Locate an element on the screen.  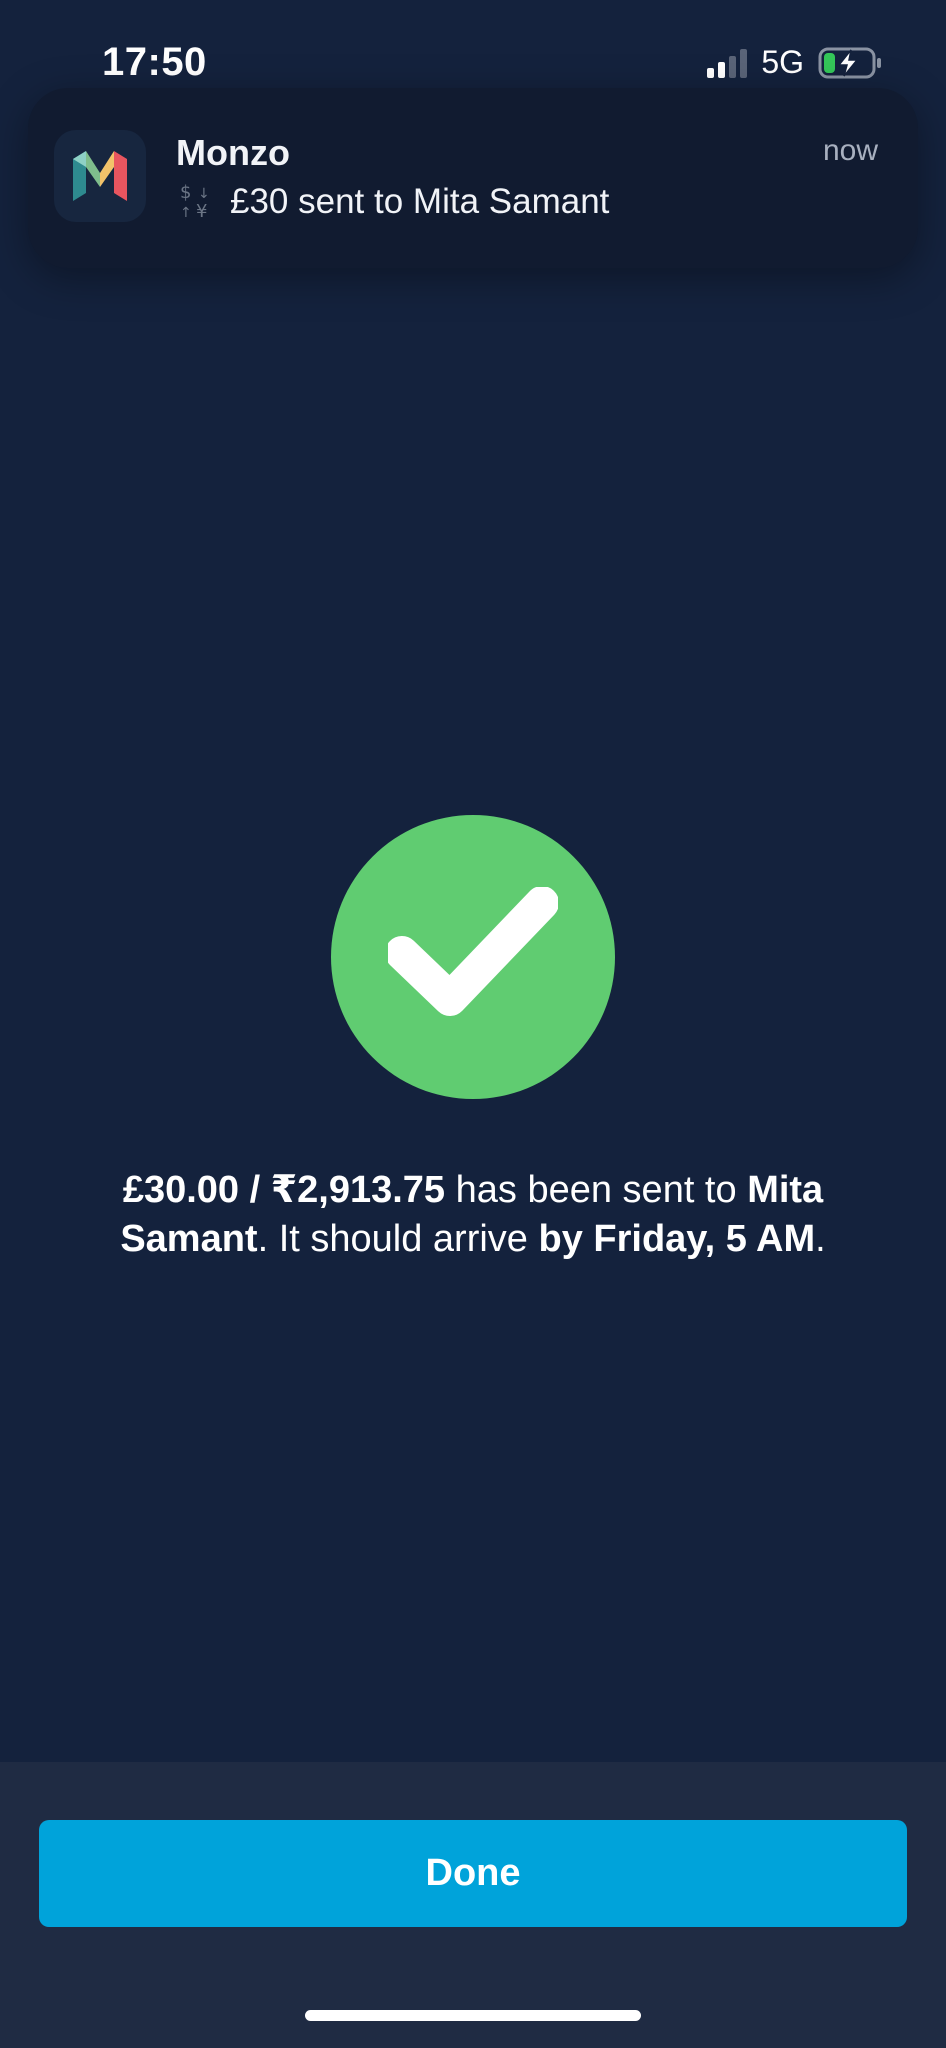
status-indicators: 5G is located at coordinates (794, 62).